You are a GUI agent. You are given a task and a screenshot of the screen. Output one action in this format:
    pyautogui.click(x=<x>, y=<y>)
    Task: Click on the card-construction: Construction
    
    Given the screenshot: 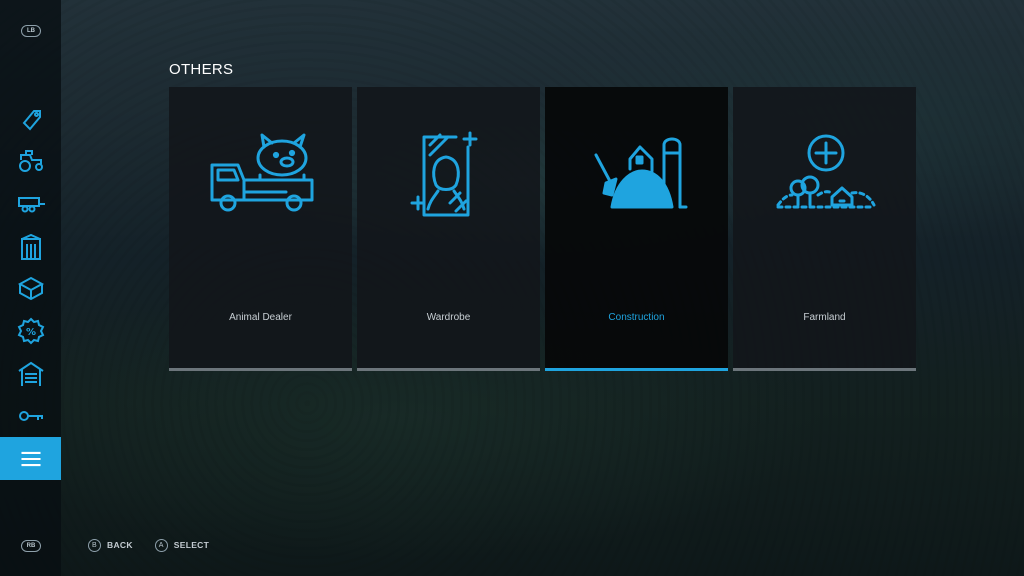 What is the action you would take?
    pyautogui.click(x=636, y=229)
    